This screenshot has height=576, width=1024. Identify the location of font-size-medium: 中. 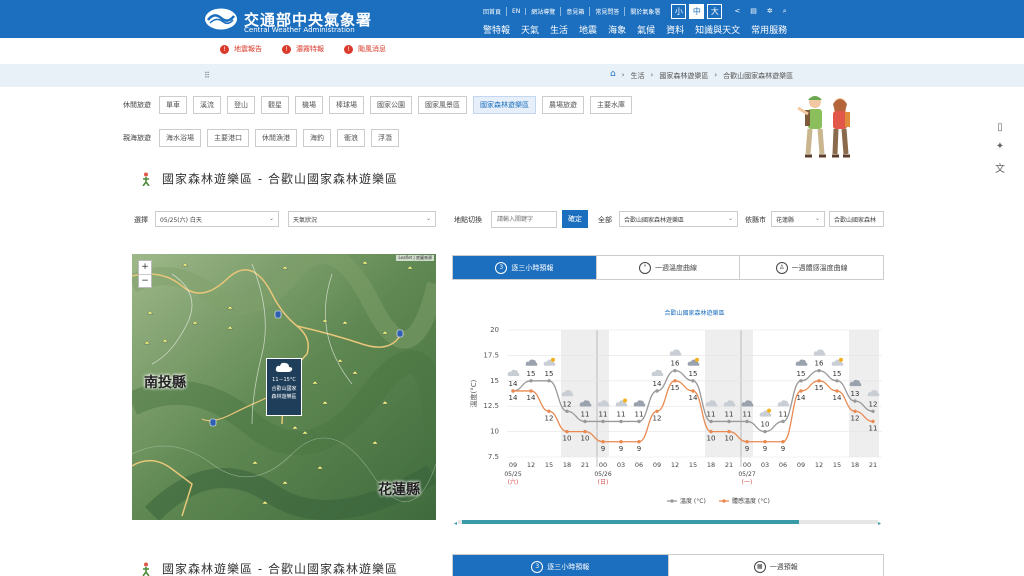
(697, 11).